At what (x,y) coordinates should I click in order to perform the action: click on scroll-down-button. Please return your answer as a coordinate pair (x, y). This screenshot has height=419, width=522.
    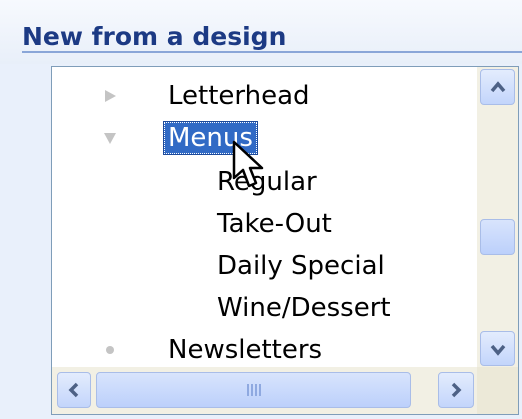
    Looking at the image, I should click on (497, 348).